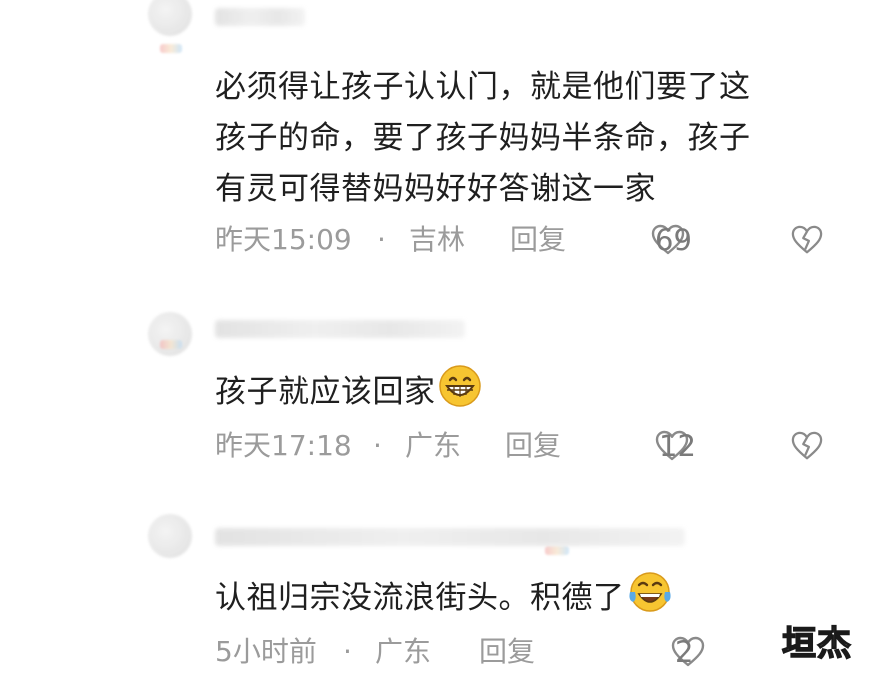 This screenshot has width=873, height=684. Describe the element at coordinates (283, 239) in the screenshot. I see `comment-time: 昨天15:09` at that location.